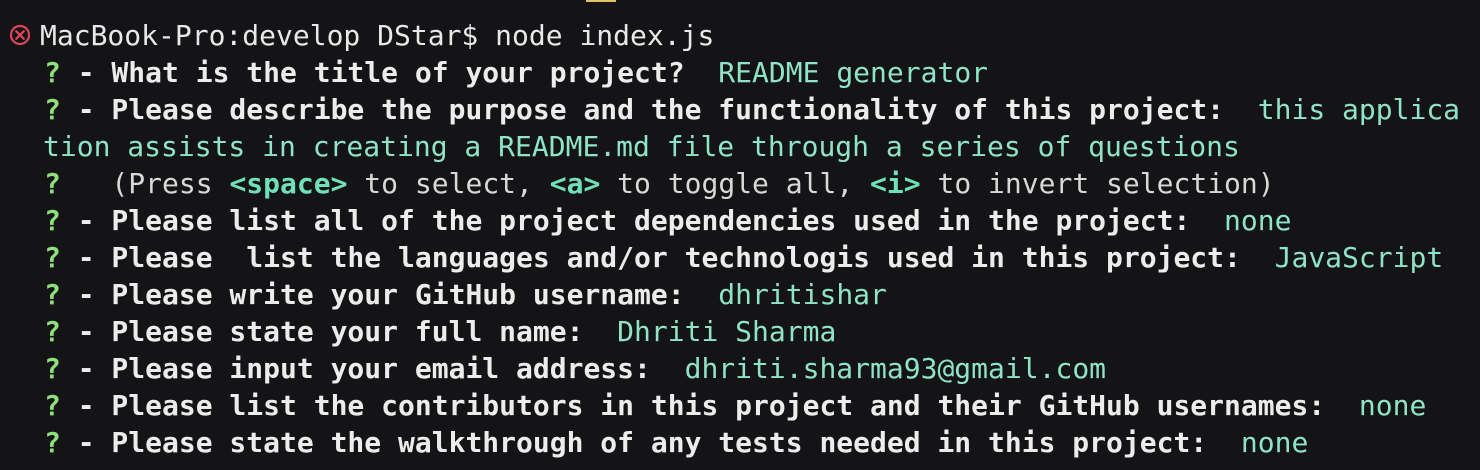  Describe the element at coordinates (381, 294) in the screenshot. I see `question-text: - Please write your GitHub username:` at that location.